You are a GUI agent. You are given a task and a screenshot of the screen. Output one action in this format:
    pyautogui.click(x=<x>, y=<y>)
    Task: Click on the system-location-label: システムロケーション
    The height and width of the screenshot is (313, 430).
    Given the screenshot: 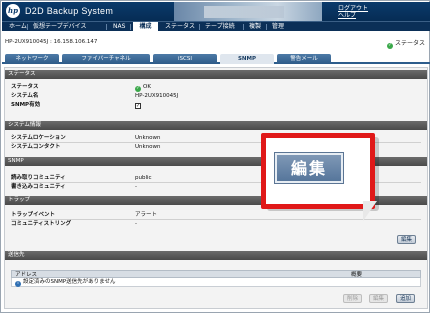 What is the action you would take?
    pyautogui.click(x=38, y=138)
    